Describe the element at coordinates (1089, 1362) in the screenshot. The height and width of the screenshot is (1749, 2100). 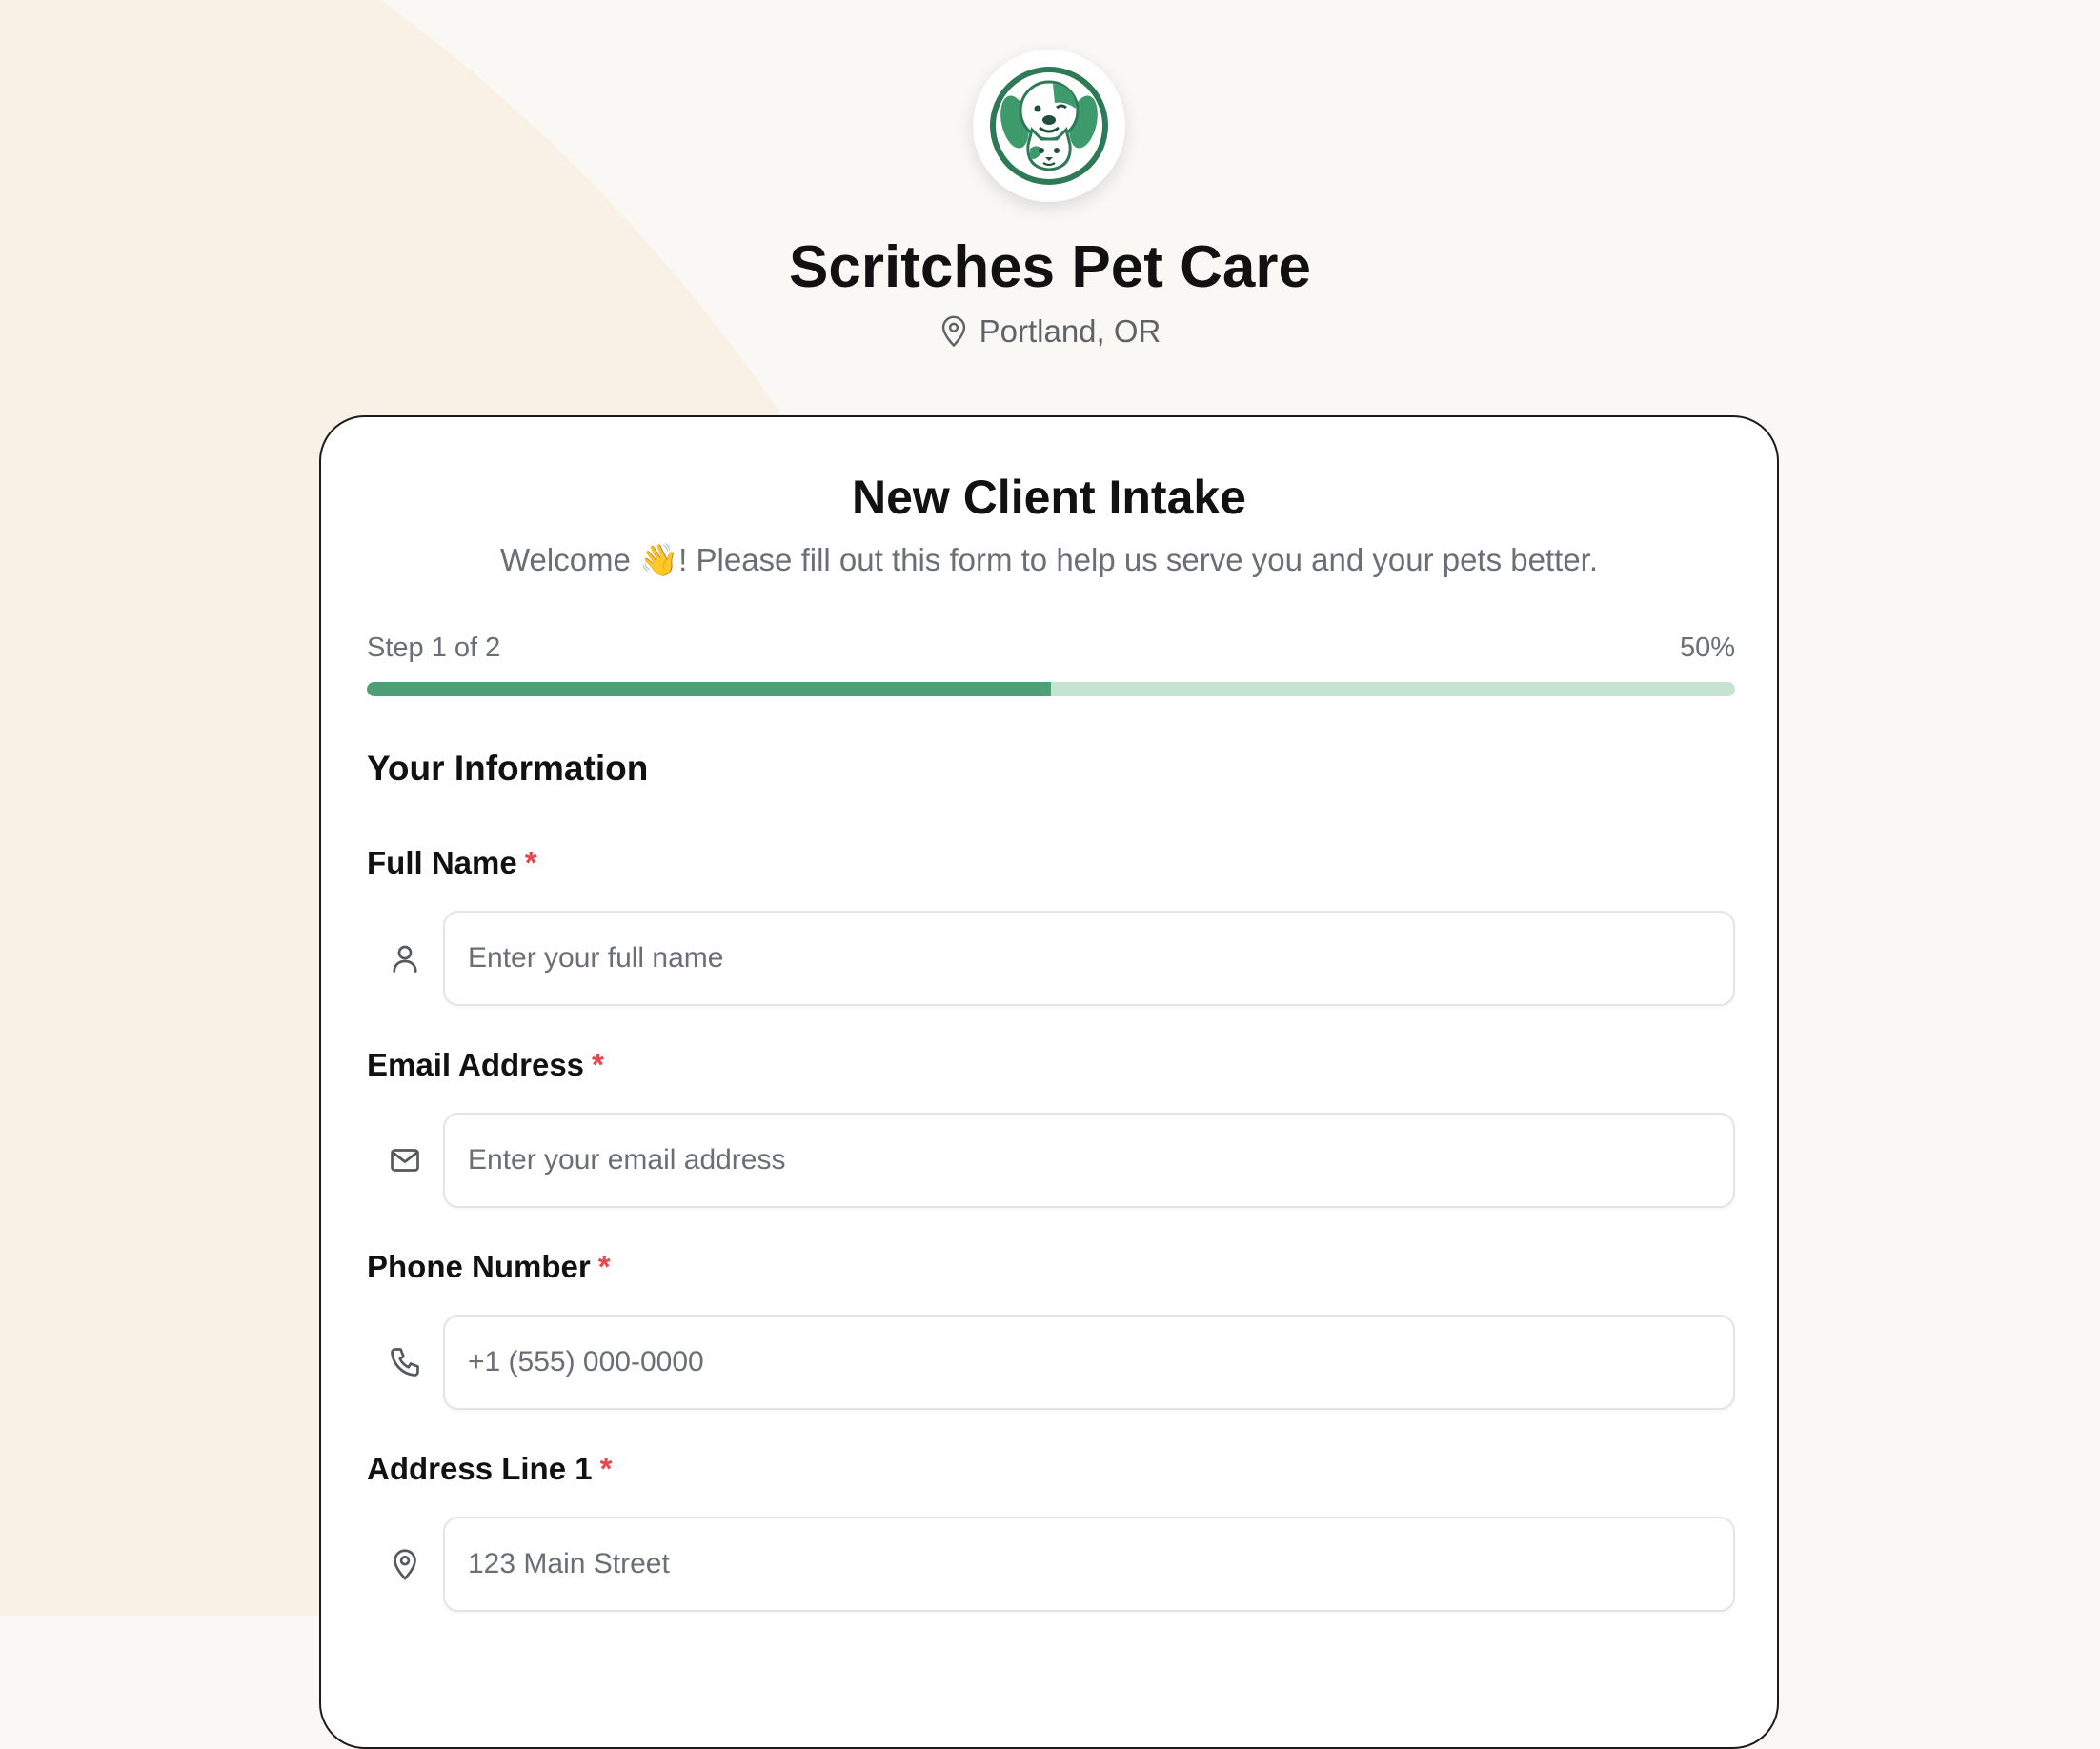
I see `phone-input` at that location.